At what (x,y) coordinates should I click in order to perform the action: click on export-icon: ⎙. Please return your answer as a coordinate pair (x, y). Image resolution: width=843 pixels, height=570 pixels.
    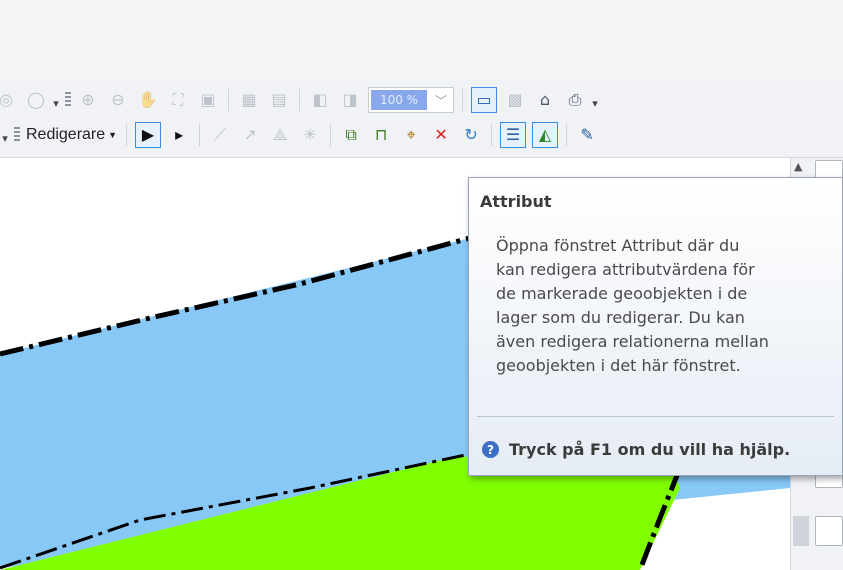
    Looking at the image, I should click on (575, 100).